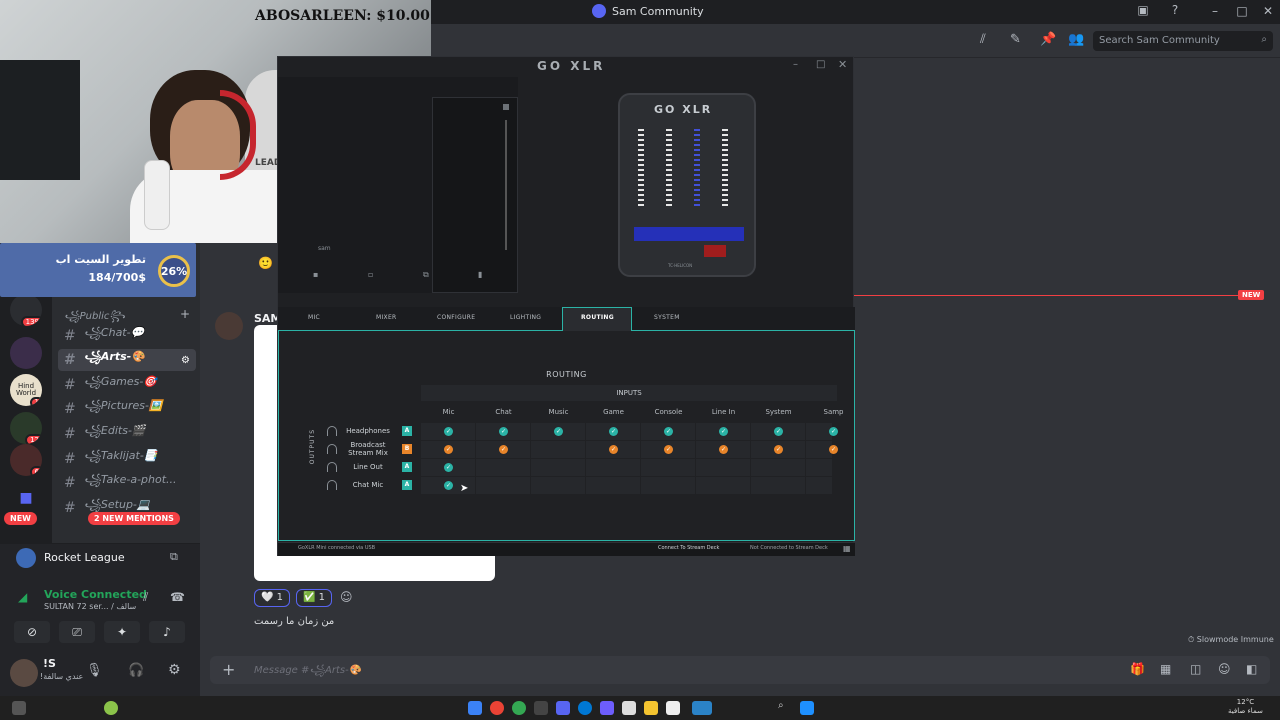 The width and height of the screenshot is (1280, 720). What do you see at coordinates (740, 670) in the screenshot?
I see `message-composer: + Message #꧁Arts-🎨 🎁 ▦ ◫ ☺ ◧` at bounding box center [740, 670].